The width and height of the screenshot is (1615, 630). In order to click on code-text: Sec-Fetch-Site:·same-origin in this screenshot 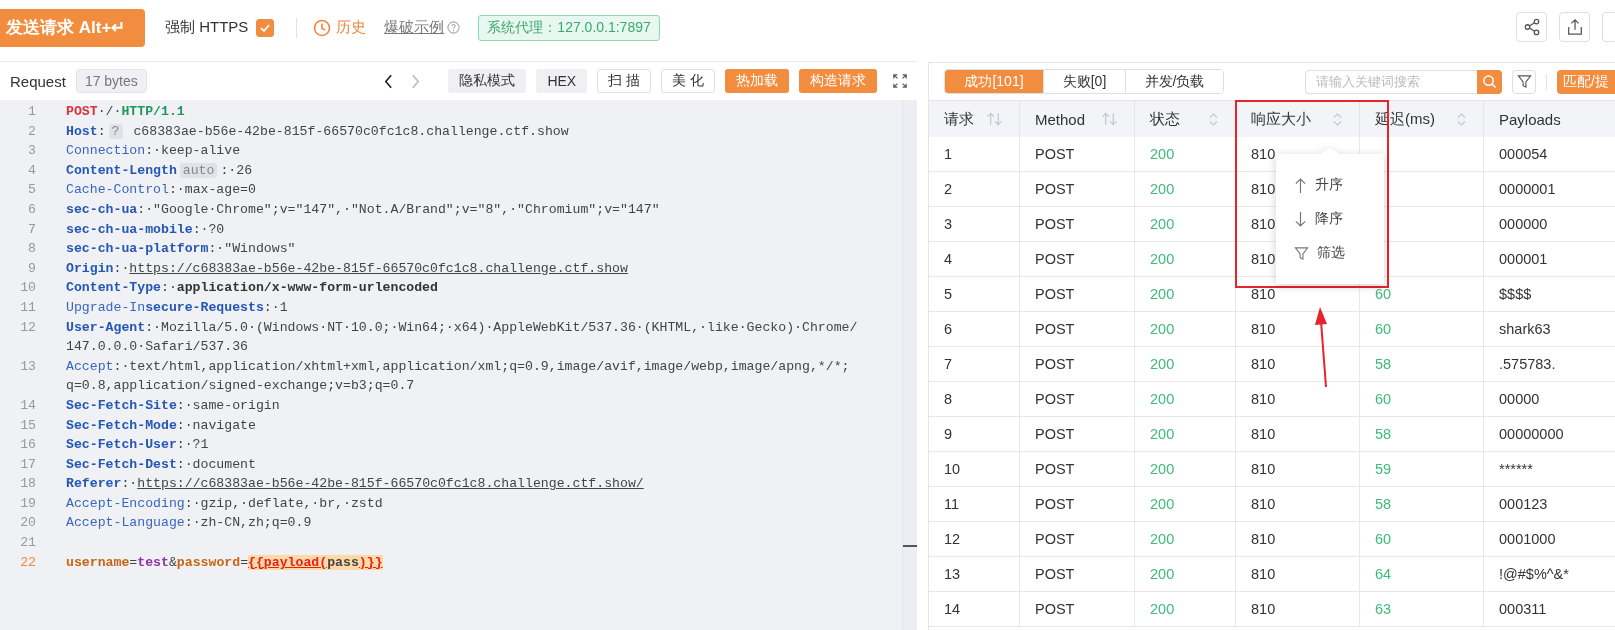, I will do `click(173, 405)`.